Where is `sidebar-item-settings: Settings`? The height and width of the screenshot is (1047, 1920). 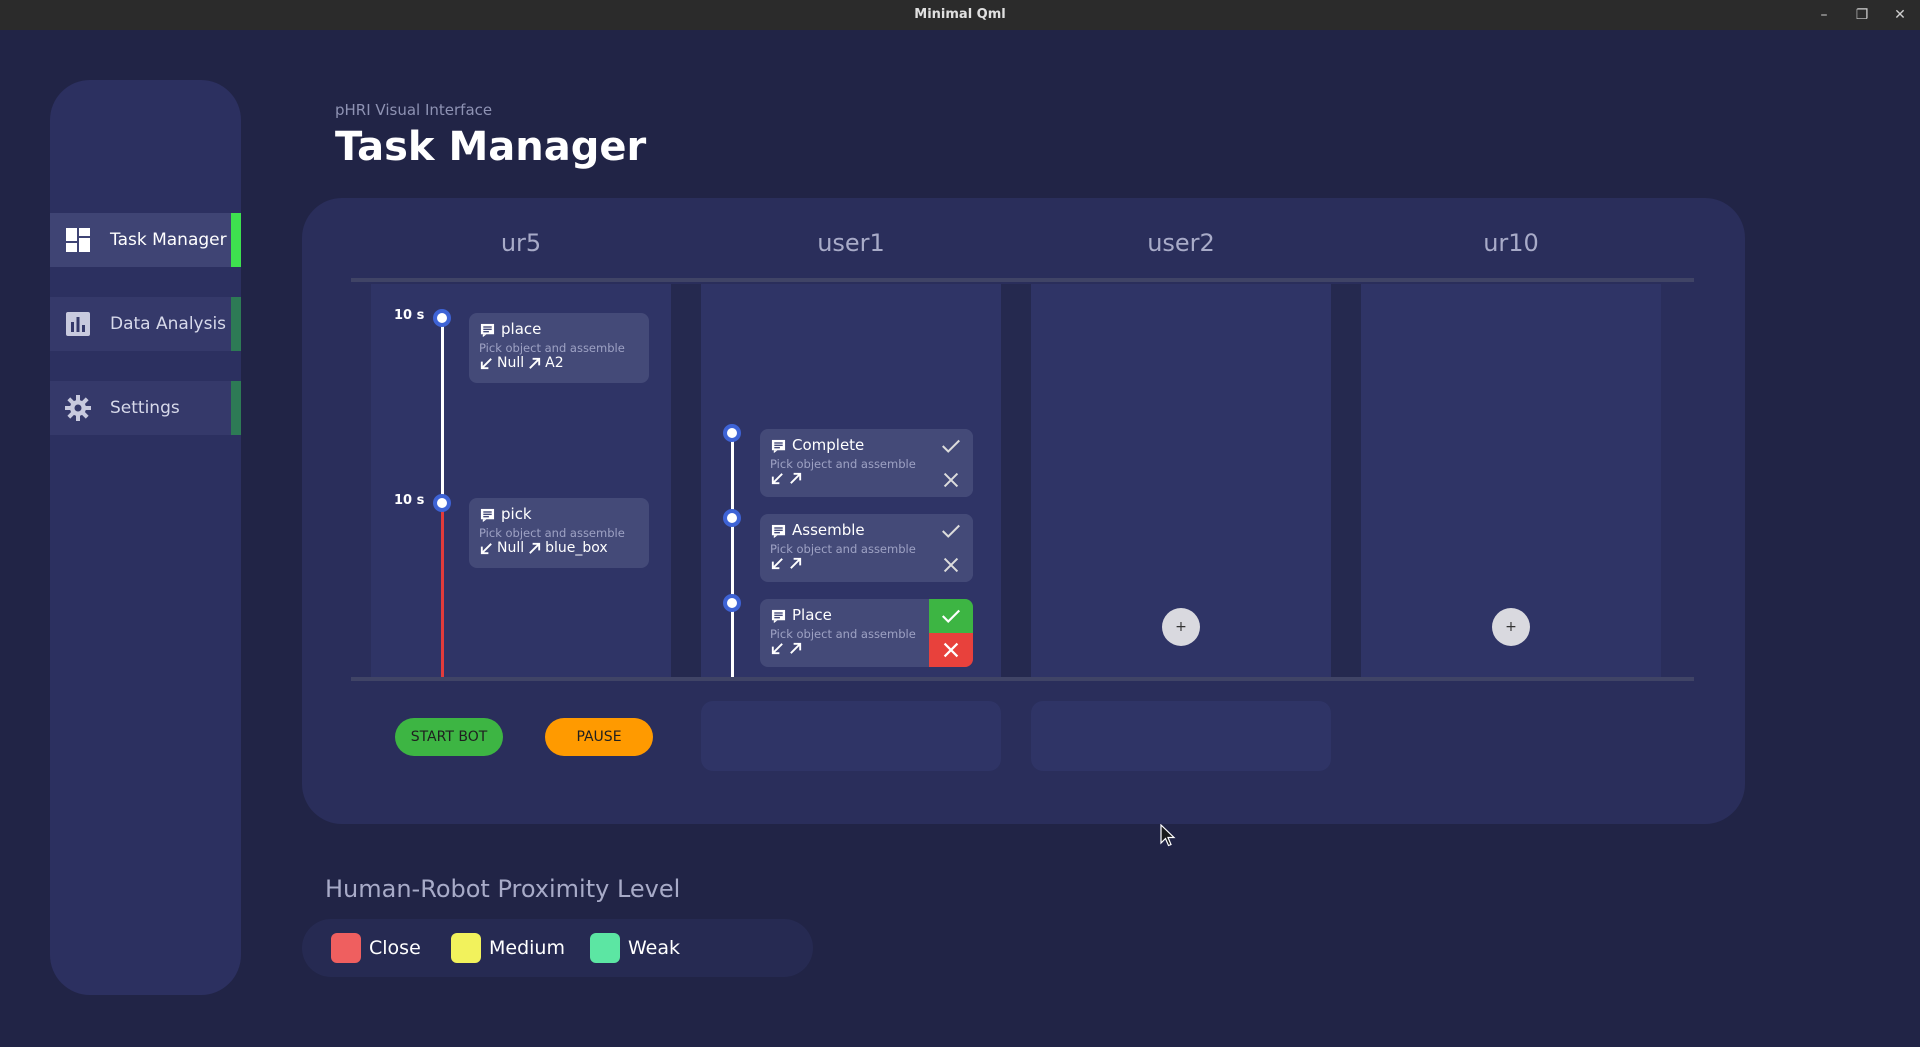 sidebar-item-settings: Settings is located at coordinates (145, 408).